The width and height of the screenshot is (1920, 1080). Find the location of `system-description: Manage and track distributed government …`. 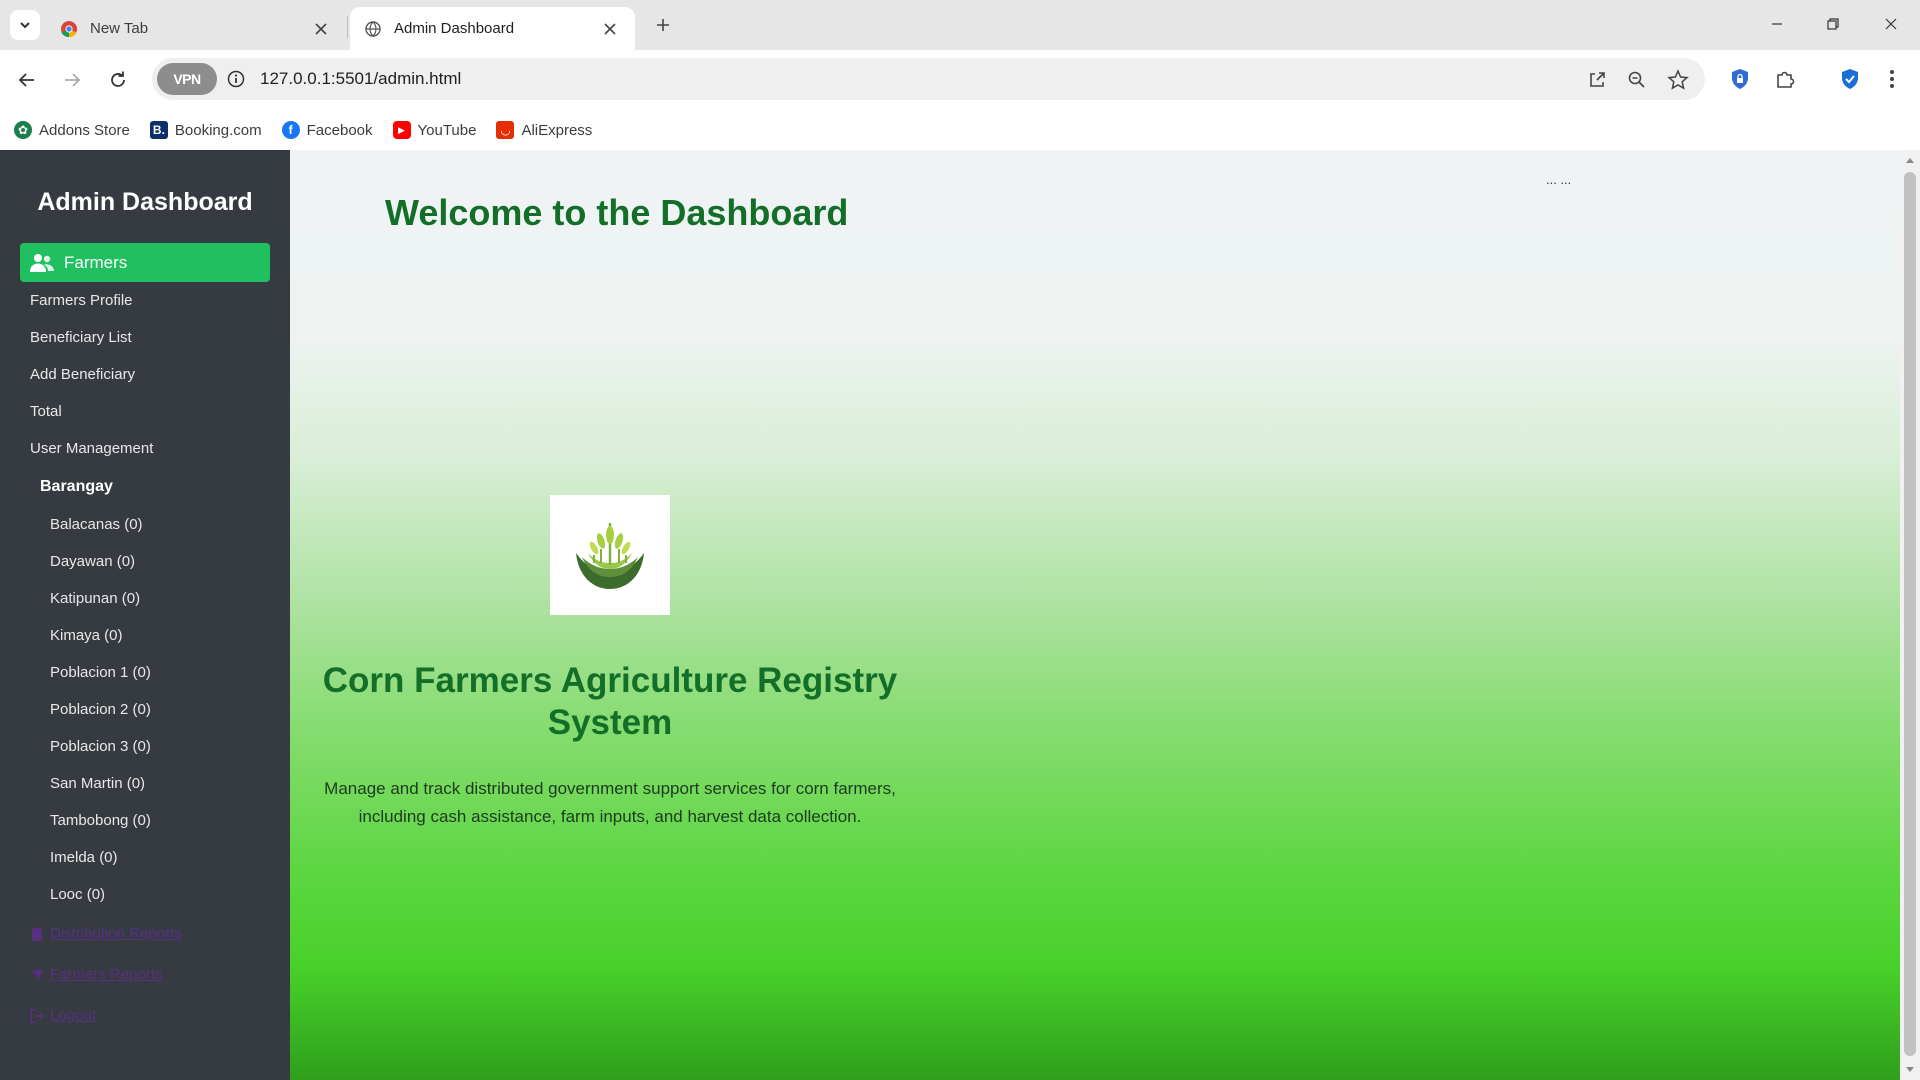

system-description: Manage and track distributed government … is located at coordinates (610, 803).